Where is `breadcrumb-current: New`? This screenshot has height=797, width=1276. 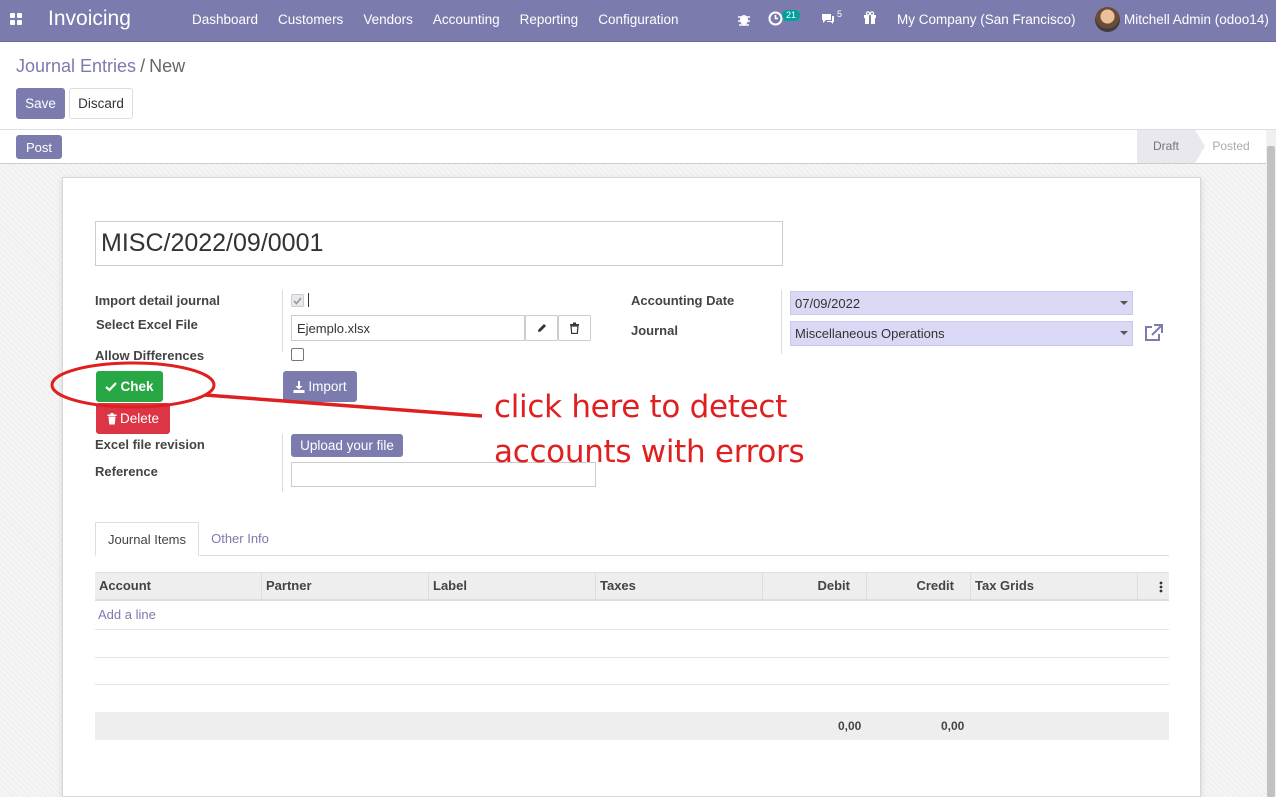 breadcrumb-current: New is located at coordinates (167, 66).